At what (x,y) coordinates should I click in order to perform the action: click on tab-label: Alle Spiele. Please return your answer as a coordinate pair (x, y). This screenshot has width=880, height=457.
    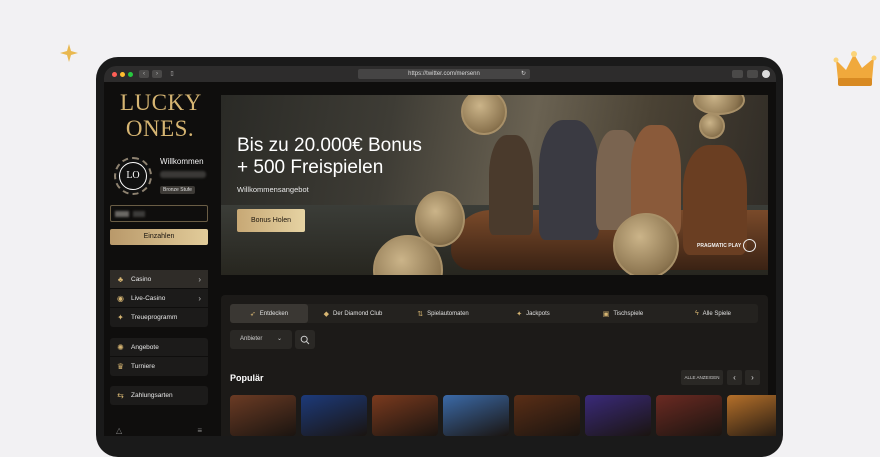
    Looking at the image, I should click on (717, 313).